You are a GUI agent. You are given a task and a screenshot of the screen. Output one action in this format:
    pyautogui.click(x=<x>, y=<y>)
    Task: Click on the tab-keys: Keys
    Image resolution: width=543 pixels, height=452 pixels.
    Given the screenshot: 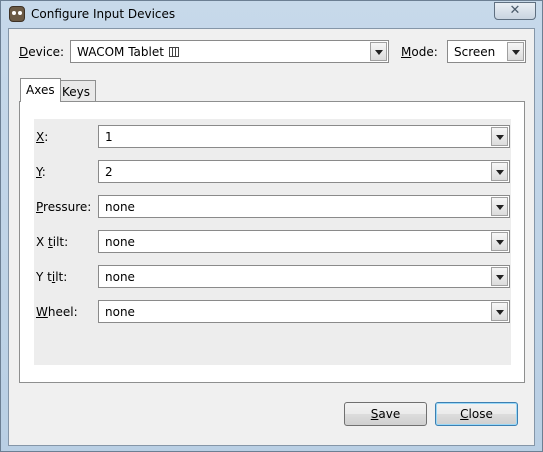 What is the action you would take?
    pyautogui.click(x=76, y=91)
    